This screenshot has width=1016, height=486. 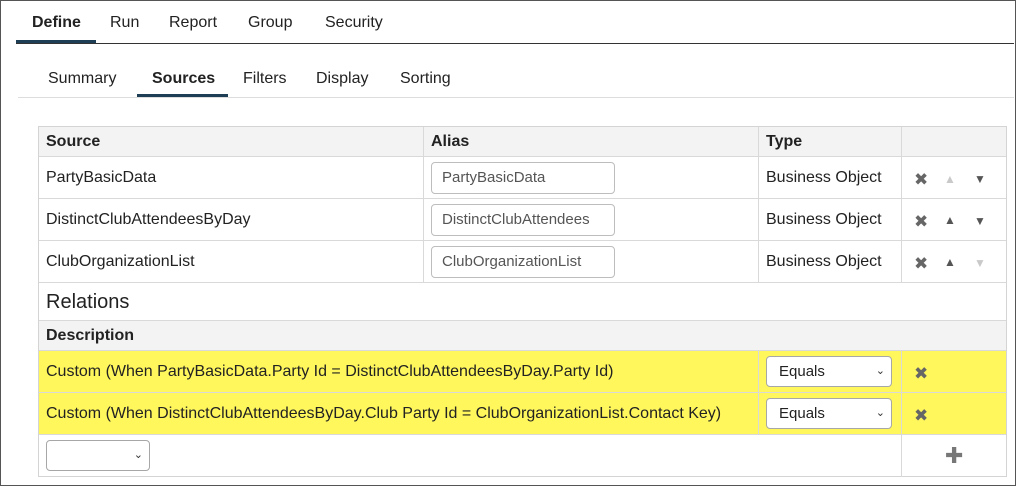 I want to click on relations-title: Relations, so click(x=88, y=302).